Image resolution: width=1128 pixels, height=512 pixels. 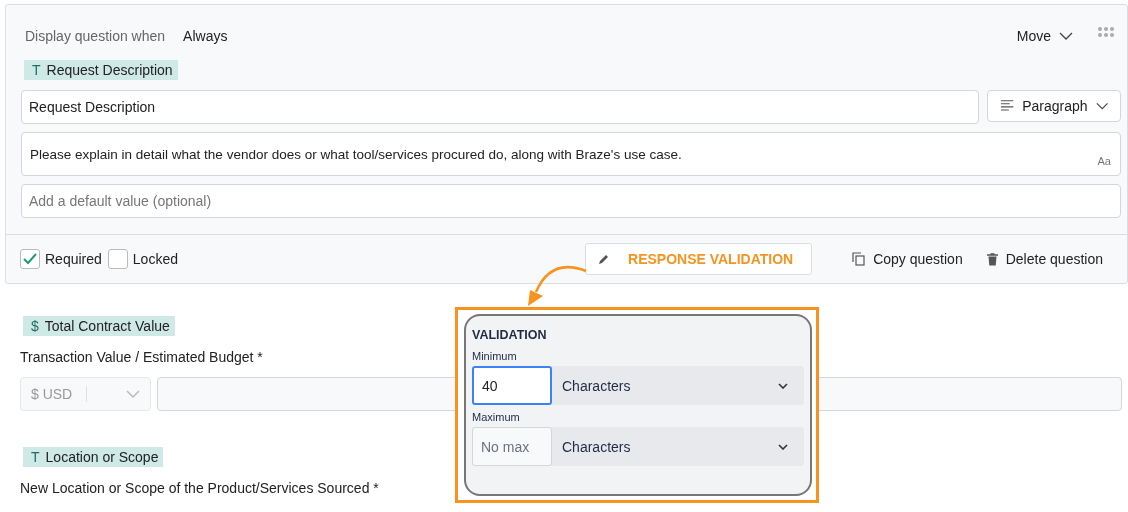 I want to click on tag-label: Total Contract Value, so click(x=107, y=326).